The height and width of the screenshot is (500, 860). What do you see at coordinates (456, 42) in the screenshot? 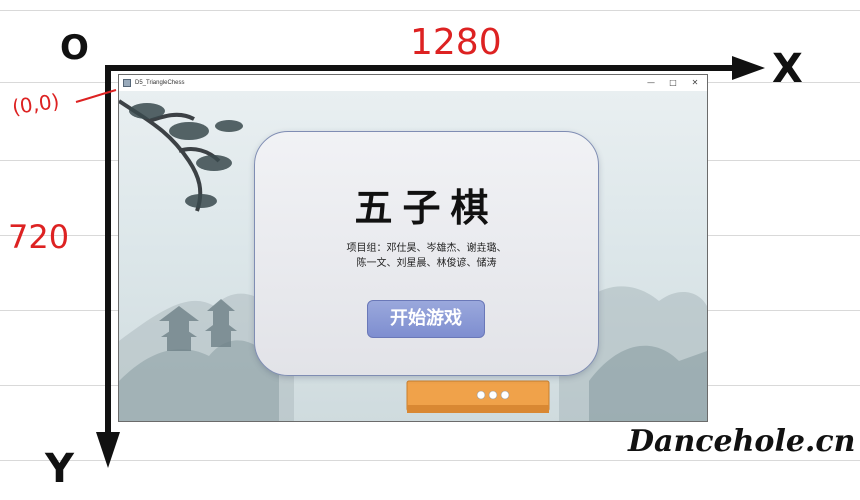
I see `x-width-label: 1280` at bounding box center [456, 42].